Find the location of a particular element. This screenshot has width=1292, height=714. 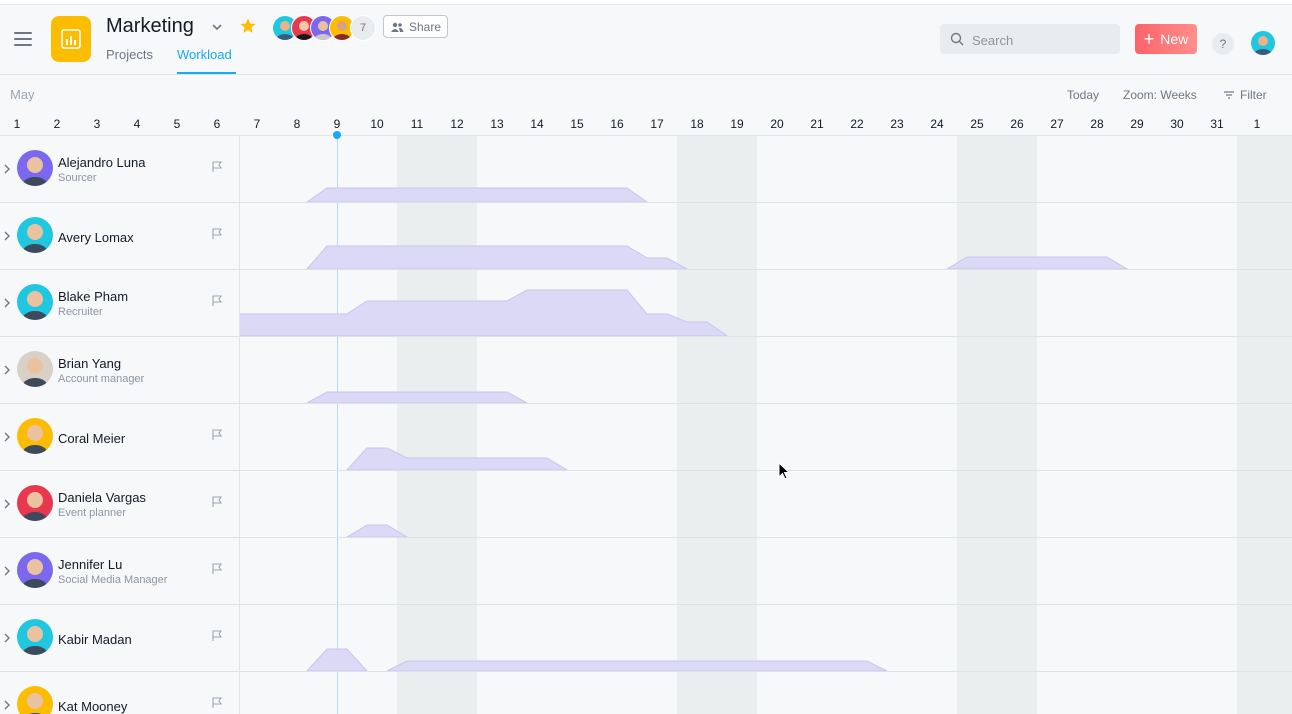

day-number: 5 is located at coordinates (177, 124).